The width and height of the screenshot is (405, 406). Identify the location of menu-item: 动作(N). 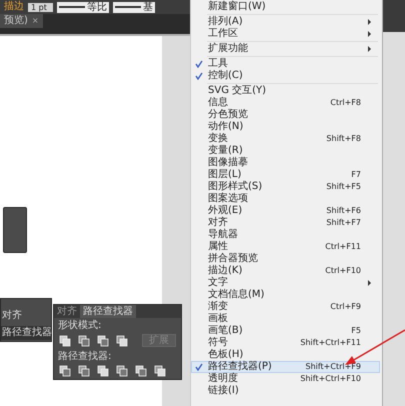
(285, 127).